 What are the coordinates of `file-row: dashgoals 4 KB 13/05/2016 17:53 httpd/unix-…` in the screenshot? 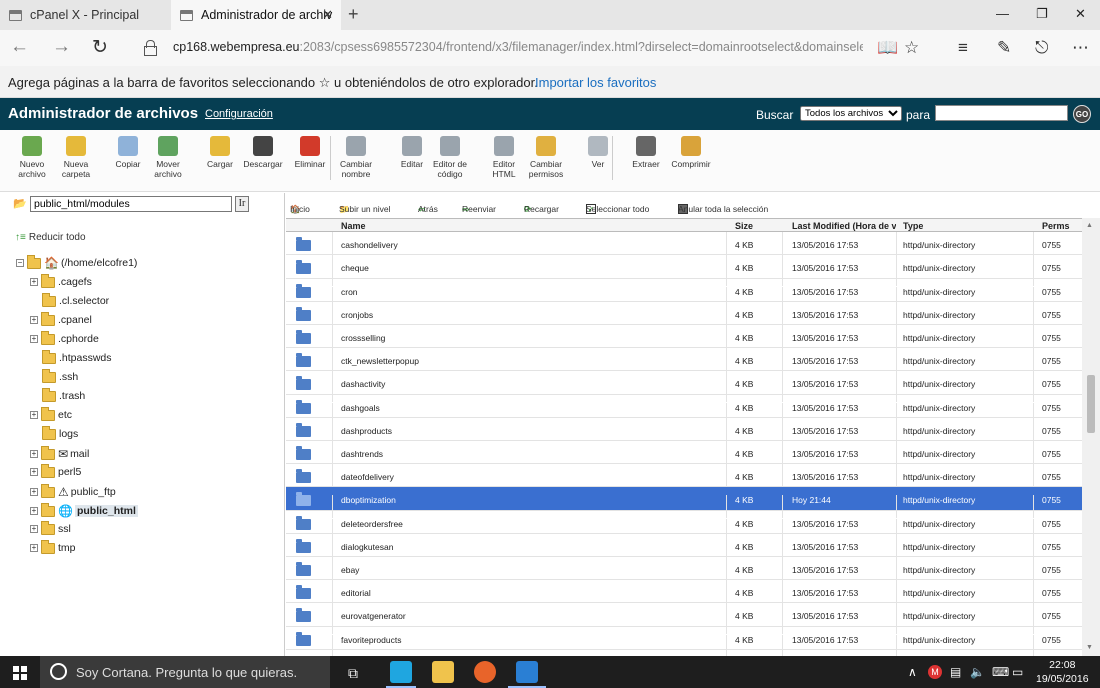 It's located at (684, 410).